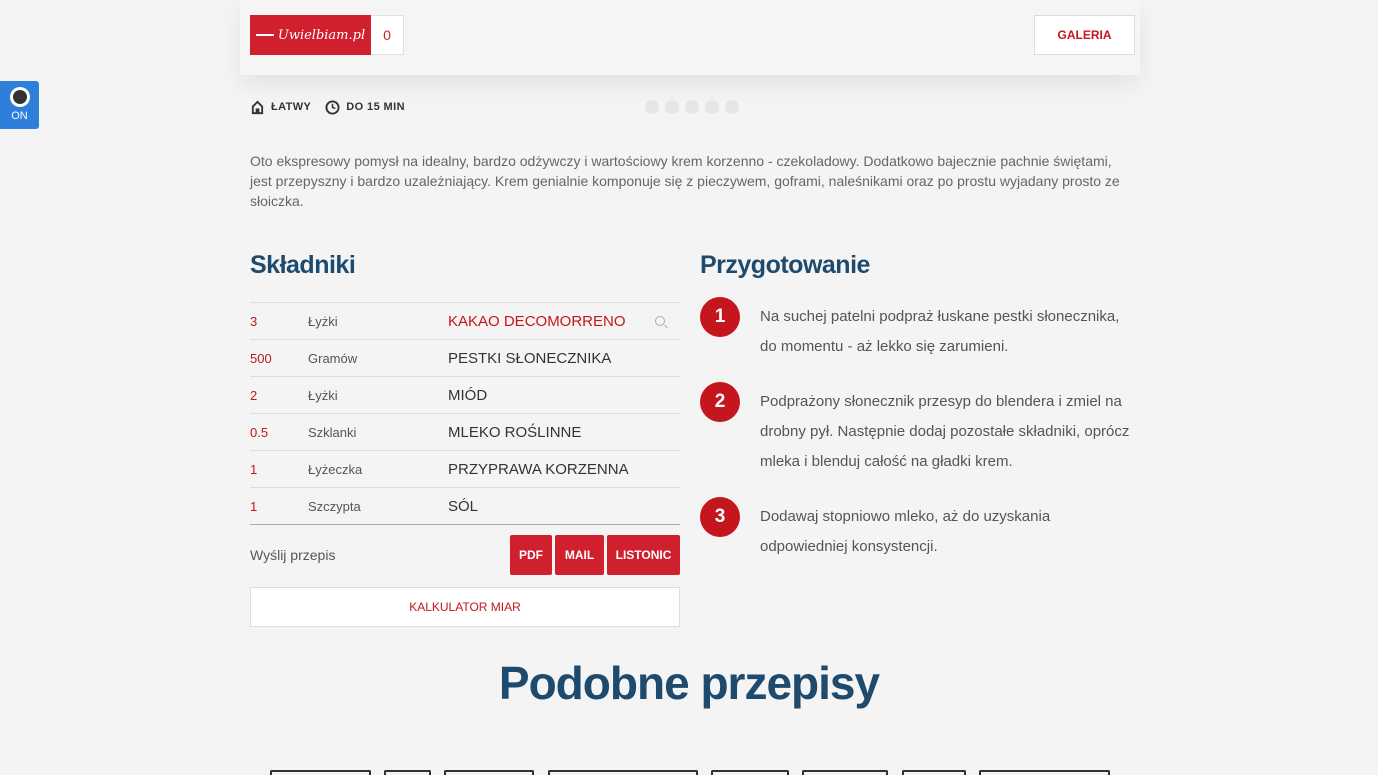 The width and height of the screenshot is (1378, 775). What do you see at coordinates (375, 107) in the screenshot?
I see `time-label: DO 15 MIN` at bounding box center [375, 107].